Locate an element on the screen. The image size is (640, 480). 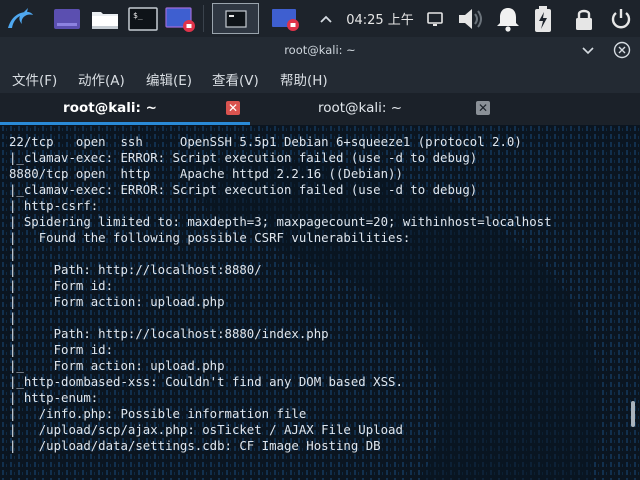
screen-recorder-launcher is located at coordinates (181, 18).